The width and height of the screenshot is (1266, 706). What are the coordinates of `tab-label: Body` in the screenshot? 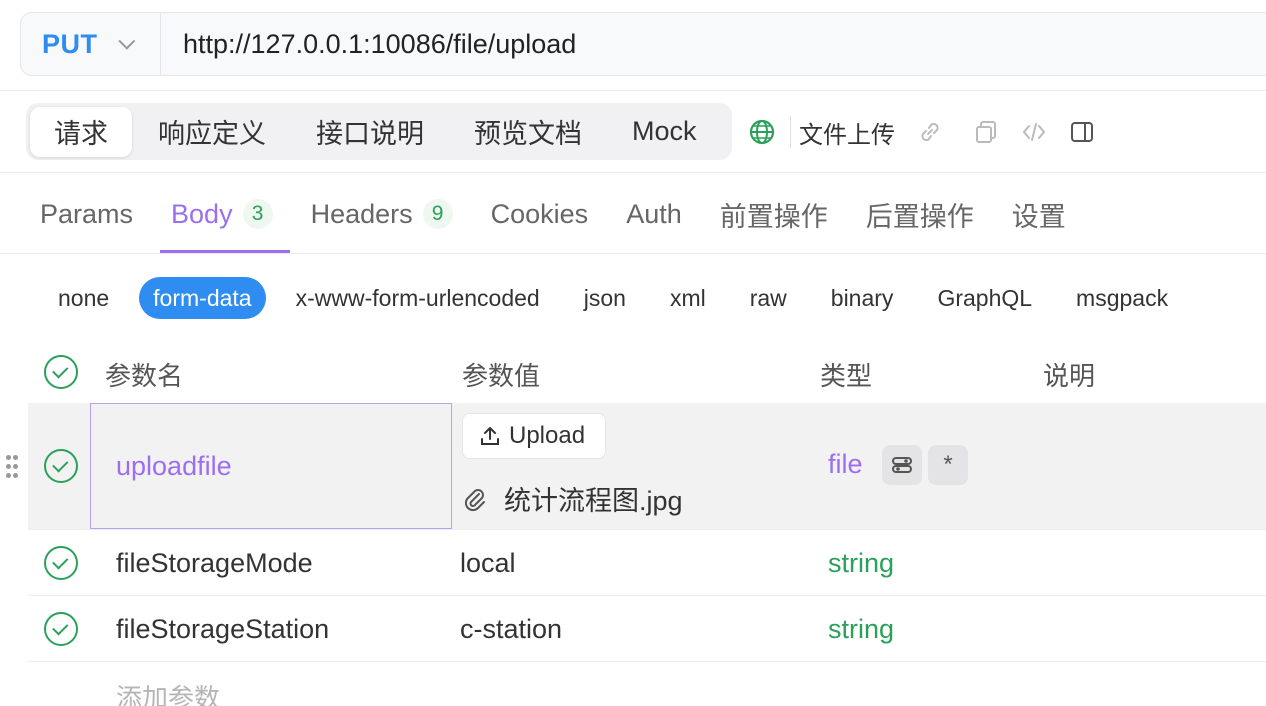 It's located at (202, 213).